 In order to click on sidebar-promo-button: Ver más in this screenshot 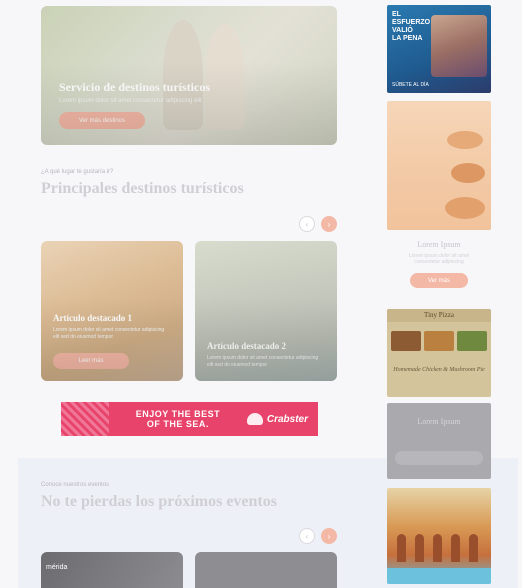, I will do `click(439, 280)`.